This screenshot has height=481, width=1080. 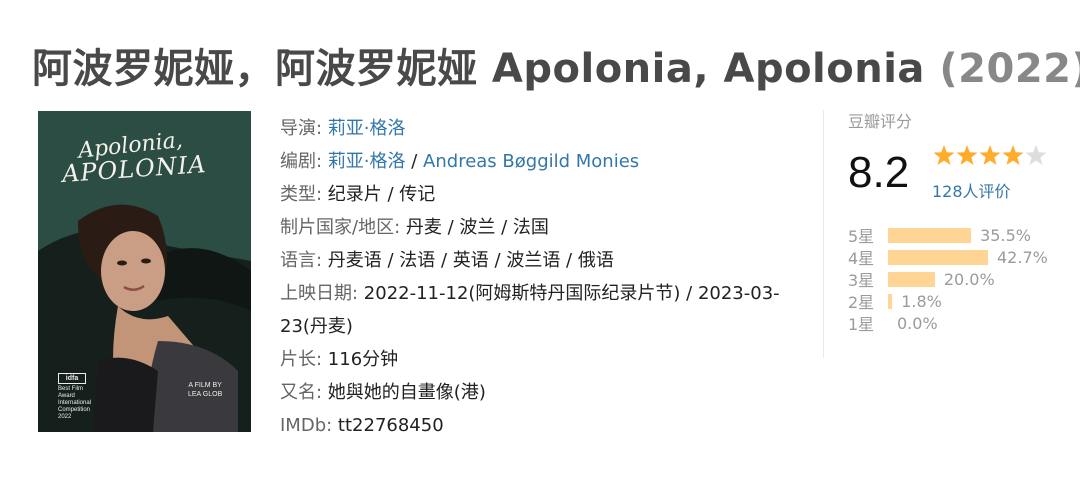 What do you see at coordinates (1036, 155) in the screenshot?
I see `star-empty-icon` at bounding box center [1036, 155].